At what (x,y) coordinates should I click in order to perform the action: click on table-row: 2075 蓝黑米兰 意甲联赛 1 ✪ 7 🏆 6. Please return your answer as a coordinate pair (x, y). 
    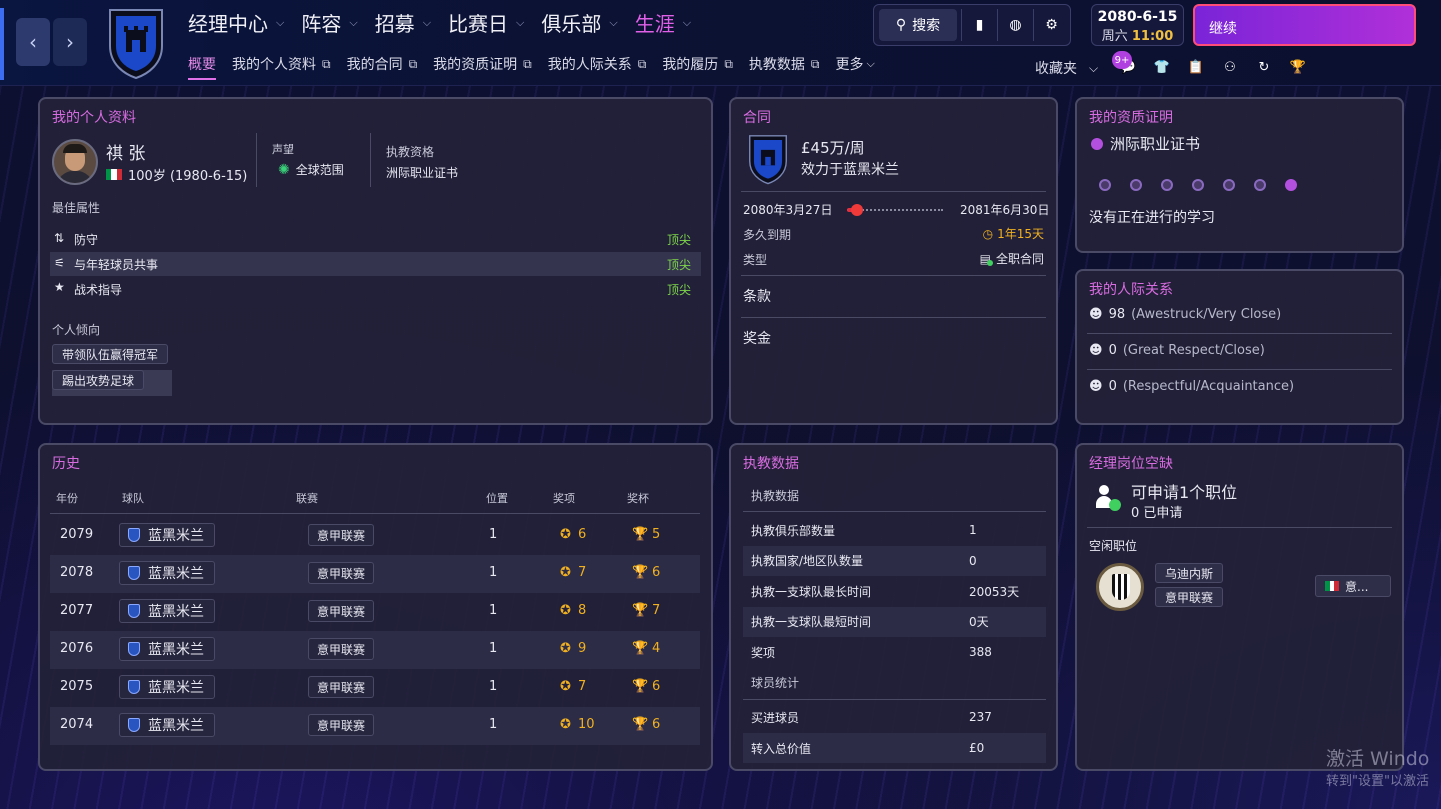
    Looking at the image, I should click on (375, 688).